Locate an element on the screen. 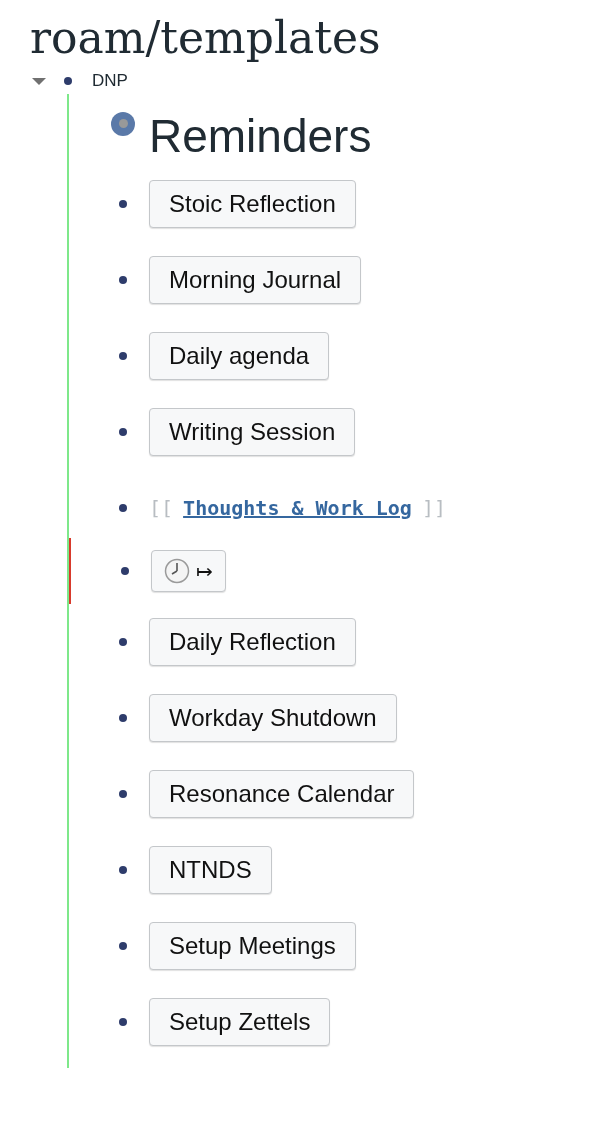 The image size is (604, 1134). heading-text: Reminders is located at coordinates (260, 136).